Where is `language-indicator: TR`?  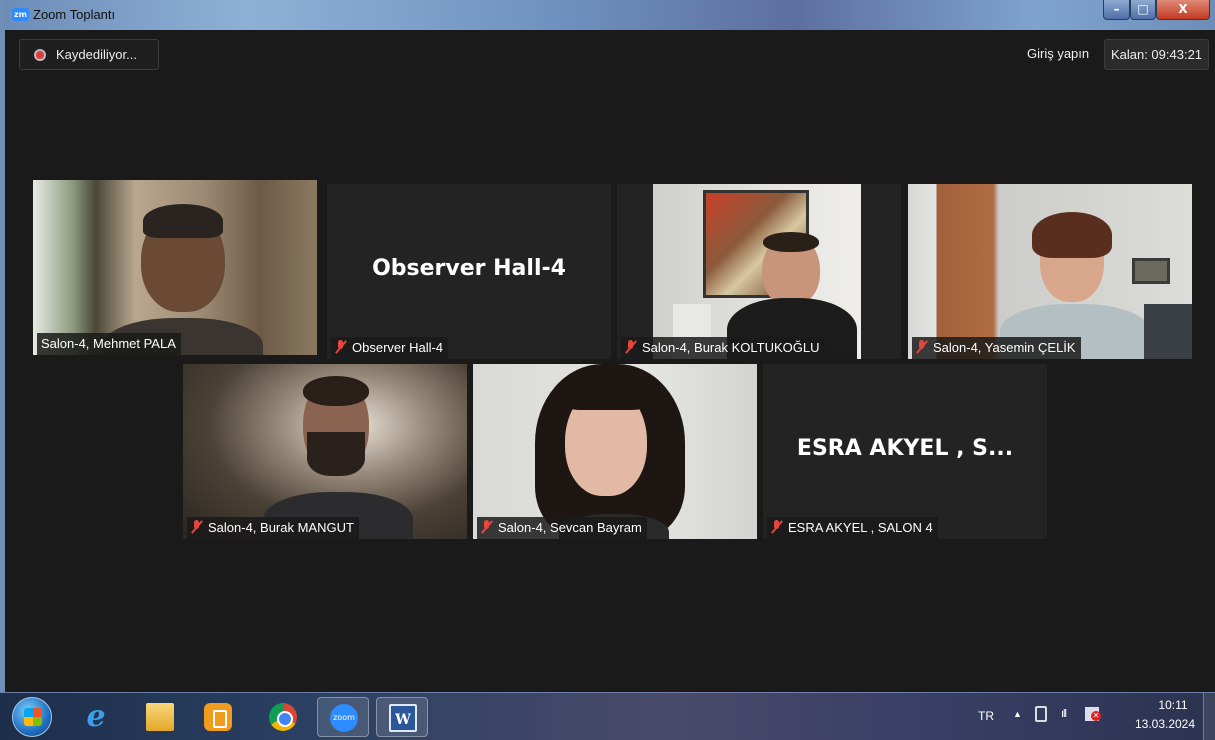
language-indicator: TR is located at coordinates (986, 716).